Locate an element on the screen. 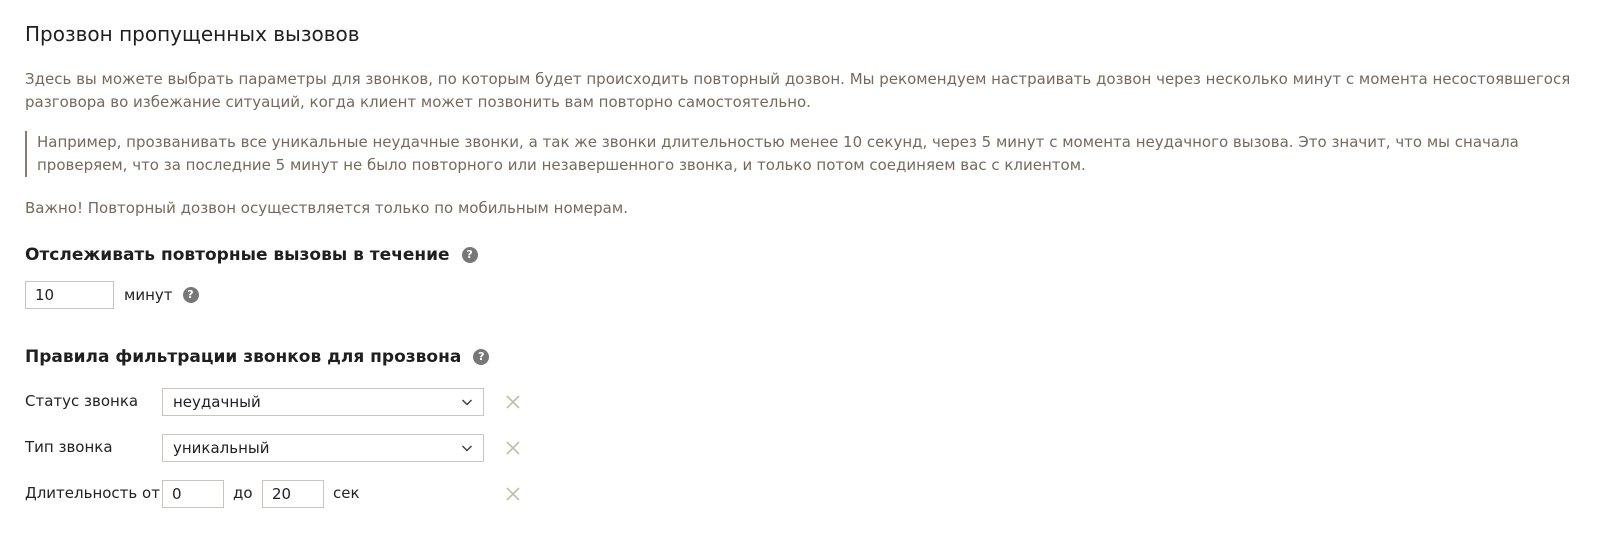 Image resolution: width=1600 pixels, height=533 pixels. type-select-value: уникальный is located at coordinates (221, 448).